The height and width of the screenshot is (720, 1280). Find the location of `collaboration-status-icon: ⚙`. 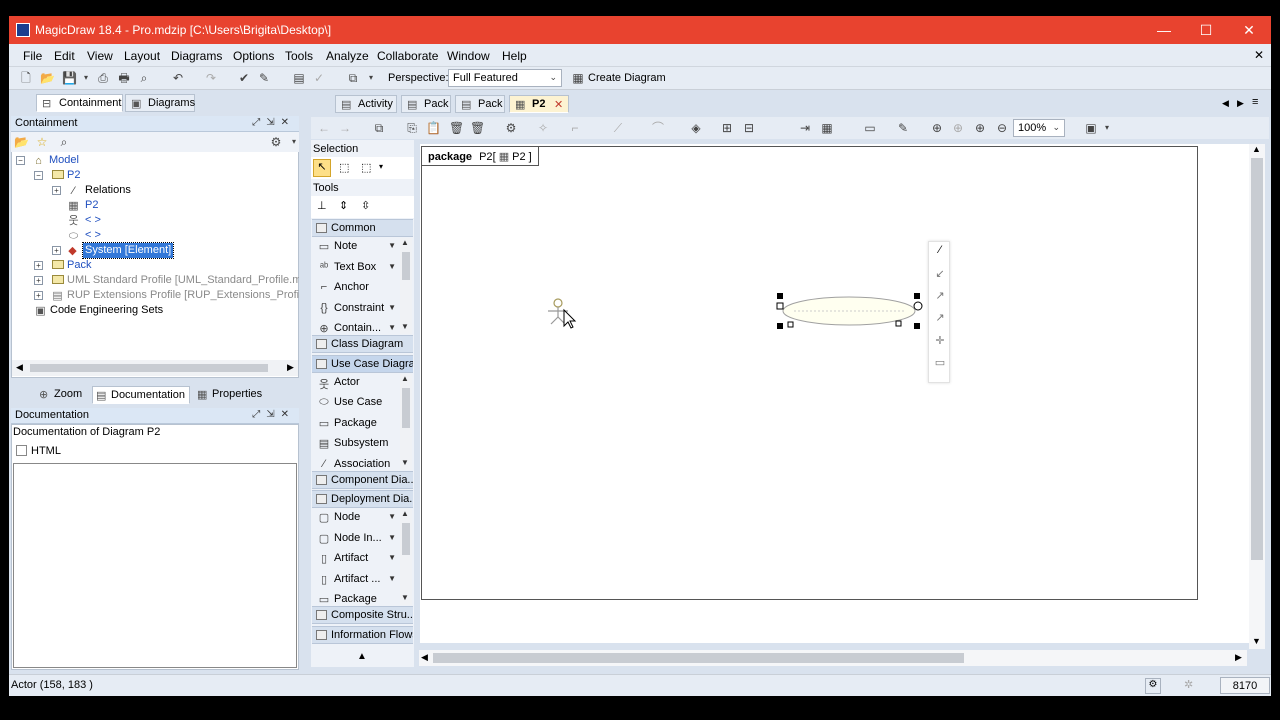

collaboration-status-icon: ⚙ is located at coordinates (1153, 686).